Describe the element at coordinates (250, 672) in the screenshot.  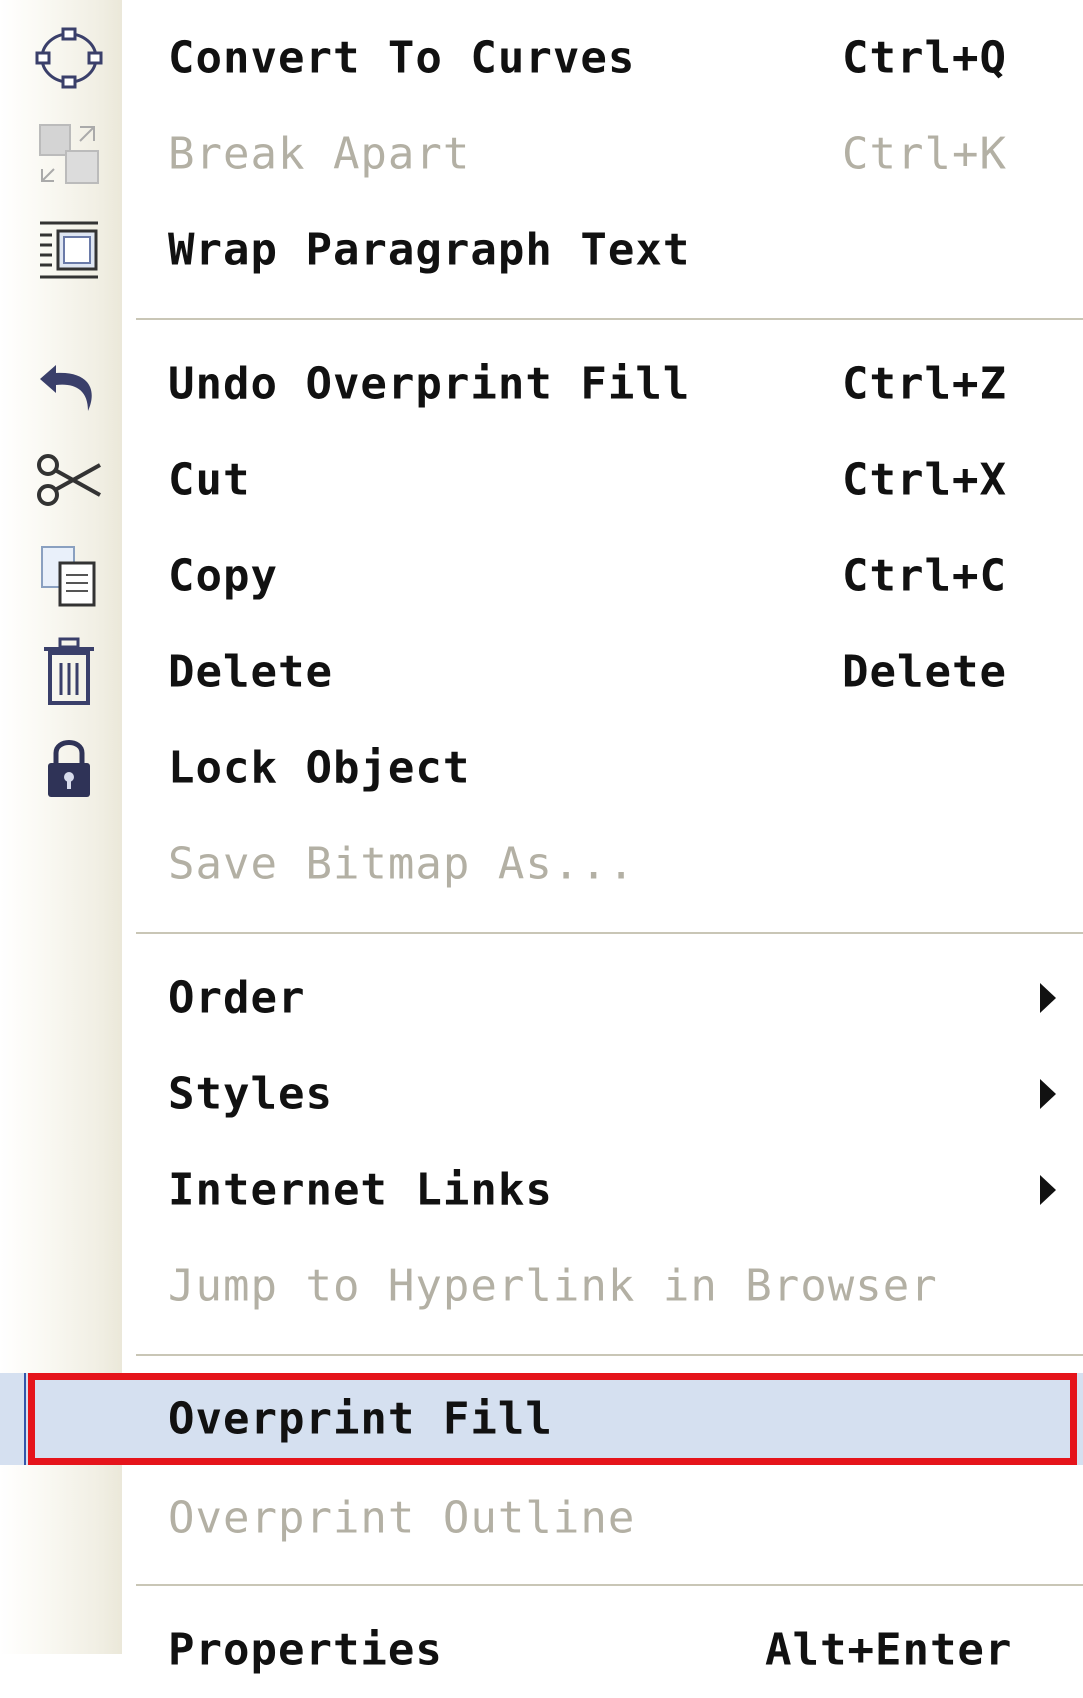
I see `menu-item-label: Delete` at that location.